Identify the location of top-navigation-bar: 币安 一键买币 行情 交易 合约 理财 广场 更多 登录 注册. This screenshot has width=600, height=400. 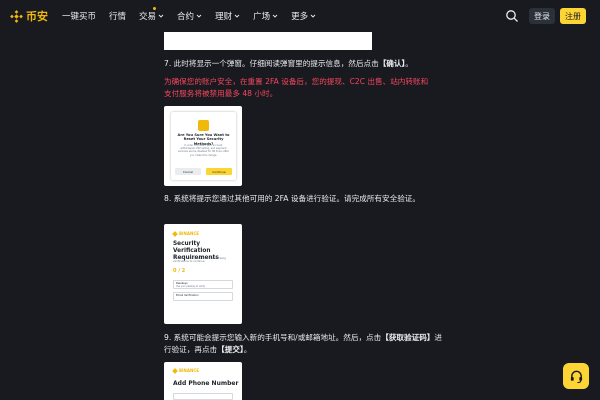
(300, 16).